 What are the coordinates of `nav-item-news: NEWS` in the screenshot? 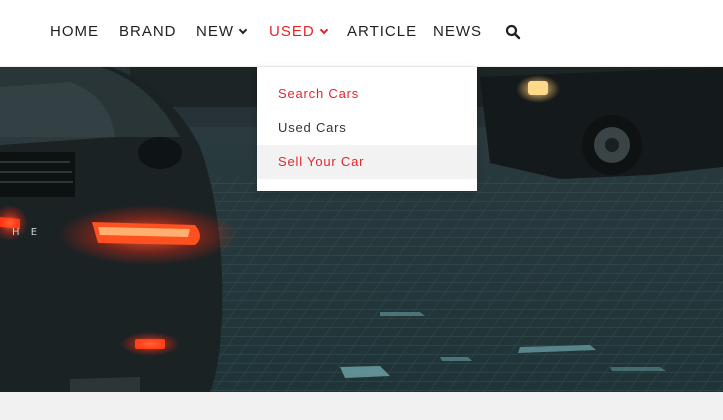 It's located at (457, 32).